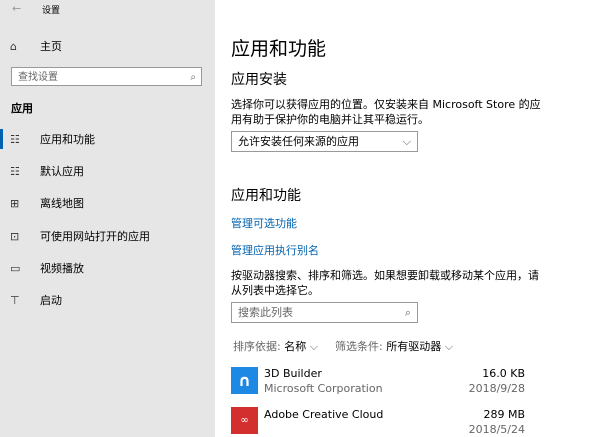 Image resolution: width=600 pixels, height=437 pixels. What do you see at coordinates (22, 108) in the screenshot?
I see `section-heading: 应用` at bounding box center [22, 108].